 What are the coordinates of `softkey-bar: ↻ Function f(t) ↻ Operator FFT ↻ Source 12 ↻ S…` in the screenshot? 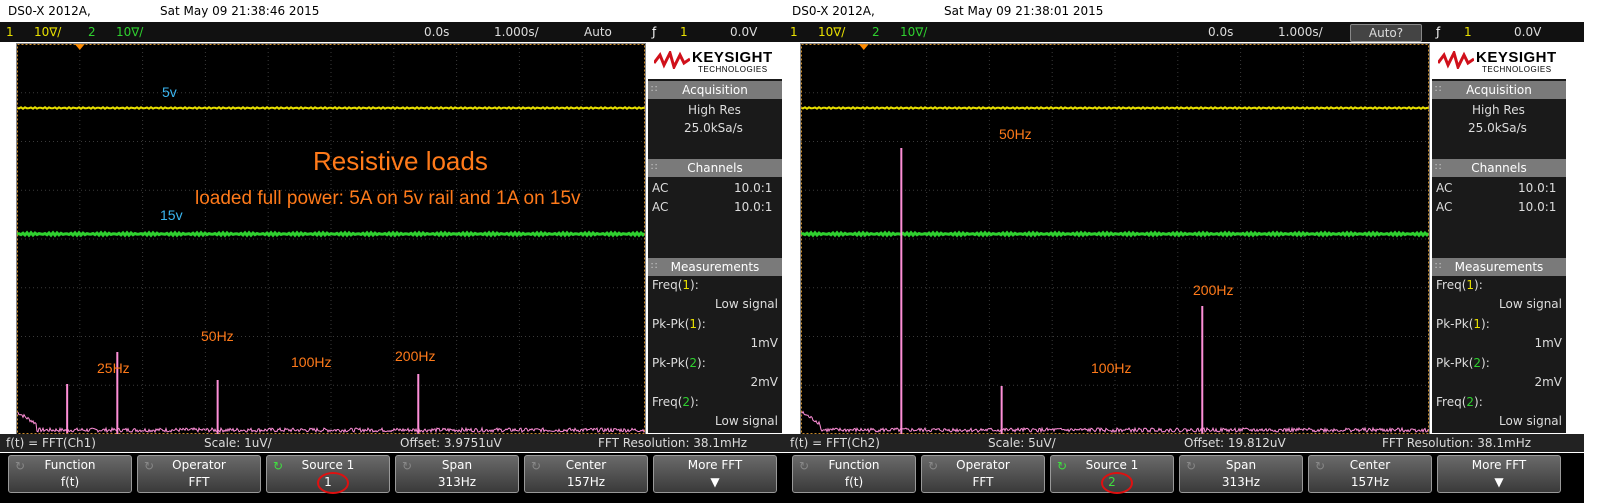 It's located at (1184, 478).